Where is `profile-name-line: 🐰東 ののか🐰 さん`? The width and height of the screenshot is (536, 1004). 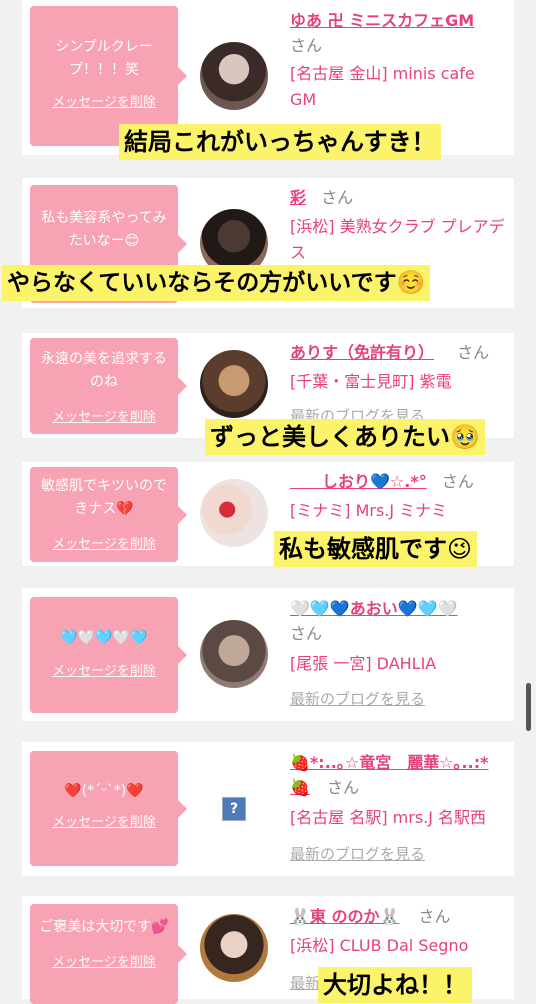
profile-name-line: 🐰東 ののか🐰 さん is located at coordinates (397, 916).